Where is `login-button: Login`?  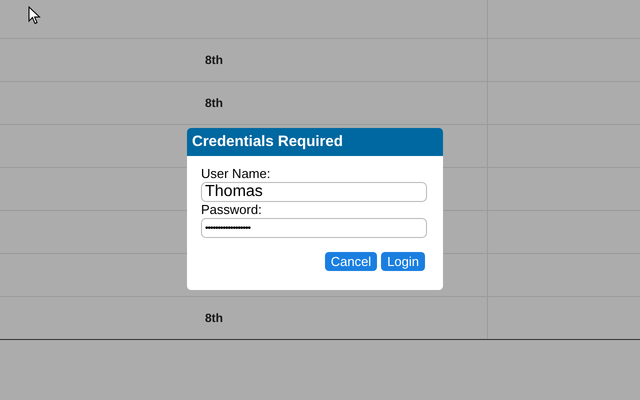
login-button: Login is located at coordinates (403, 261).